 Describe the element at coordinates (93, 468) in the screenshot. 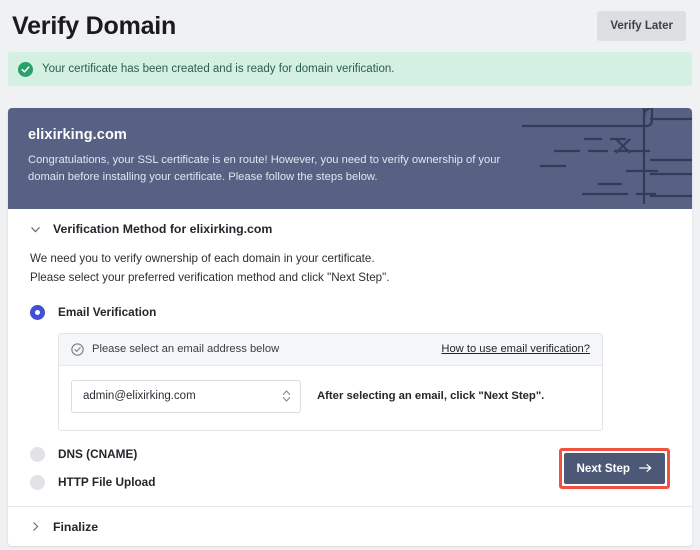

I see `remaining-options: DNS (CNAME) HTTP File Upload` at that location.